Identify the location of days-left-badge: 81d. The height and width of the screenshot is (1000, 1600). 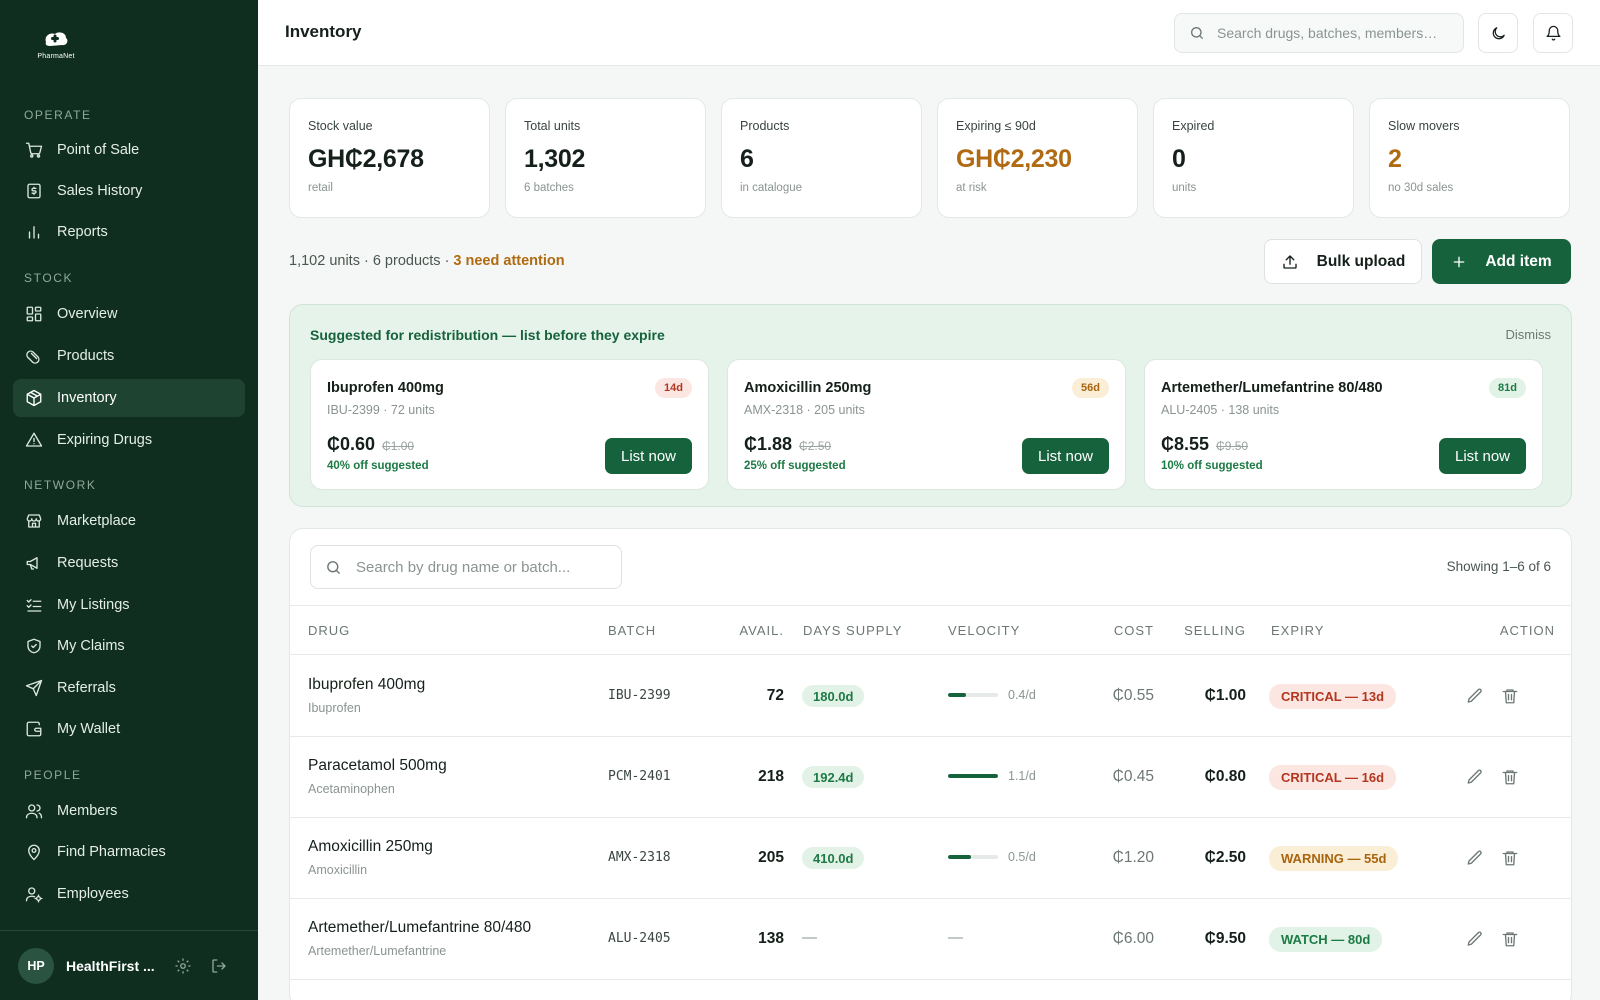
(1507, 388).